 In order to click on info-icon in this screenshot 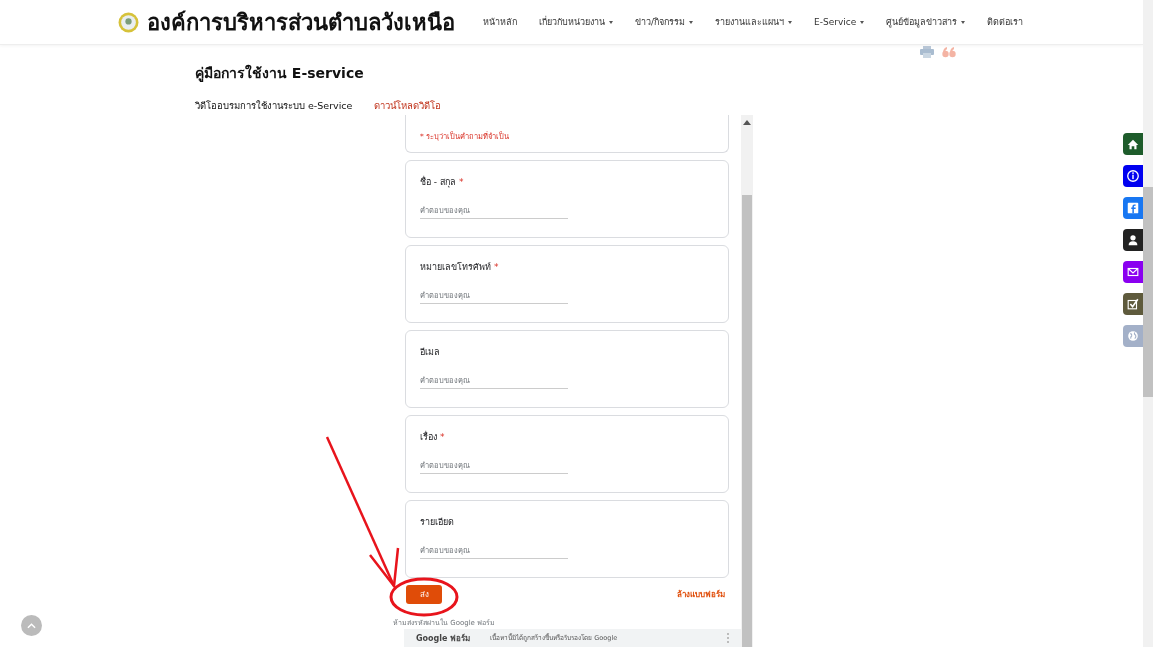, I will do `click(1133, 176)`.